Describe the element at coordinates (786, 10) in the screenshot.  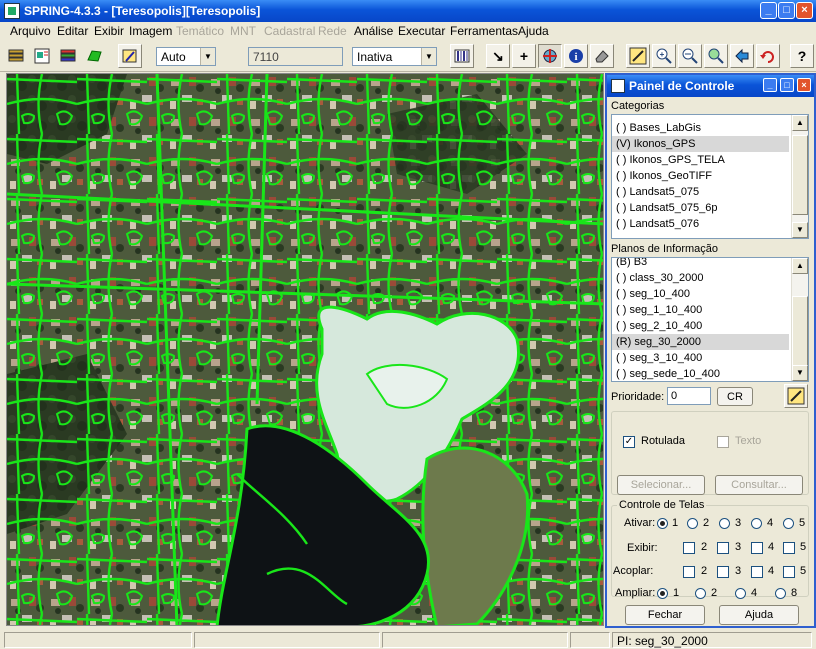
I see `maximize-button: □` at that location.